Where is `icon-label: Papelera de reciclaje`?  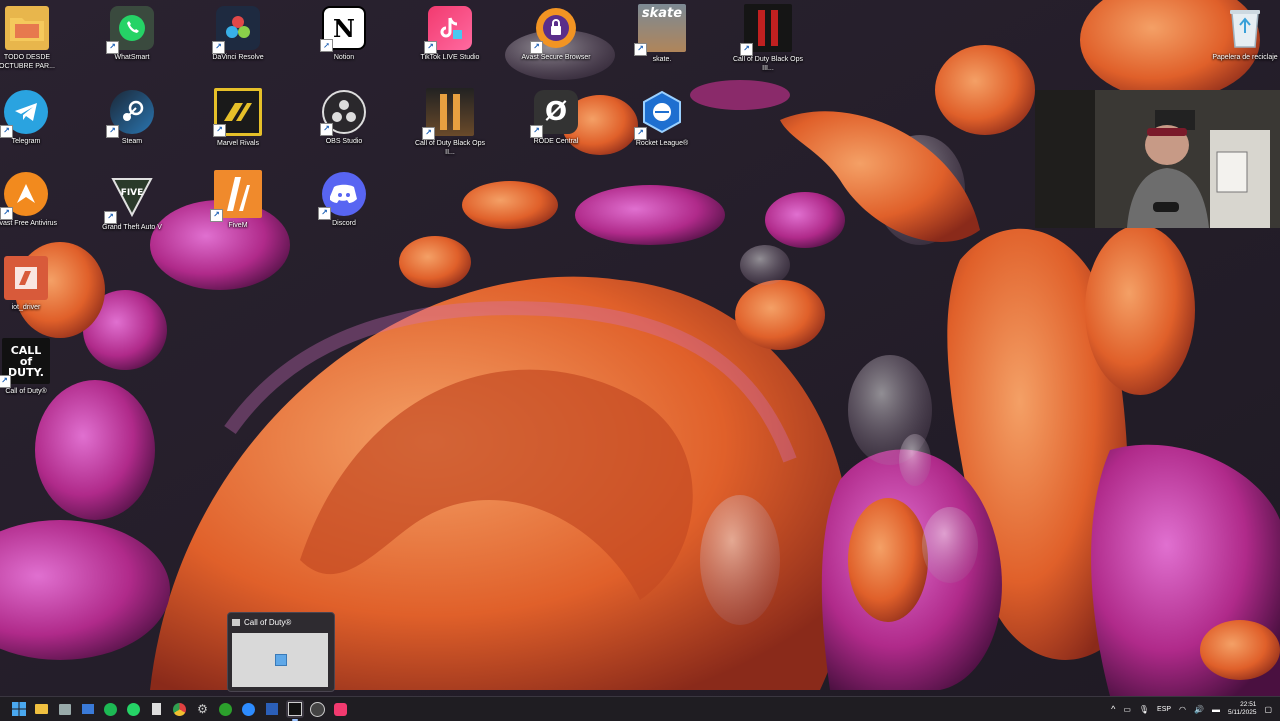 icon-label: Papelera de reciclaje is located at coordinates (1245, 57).